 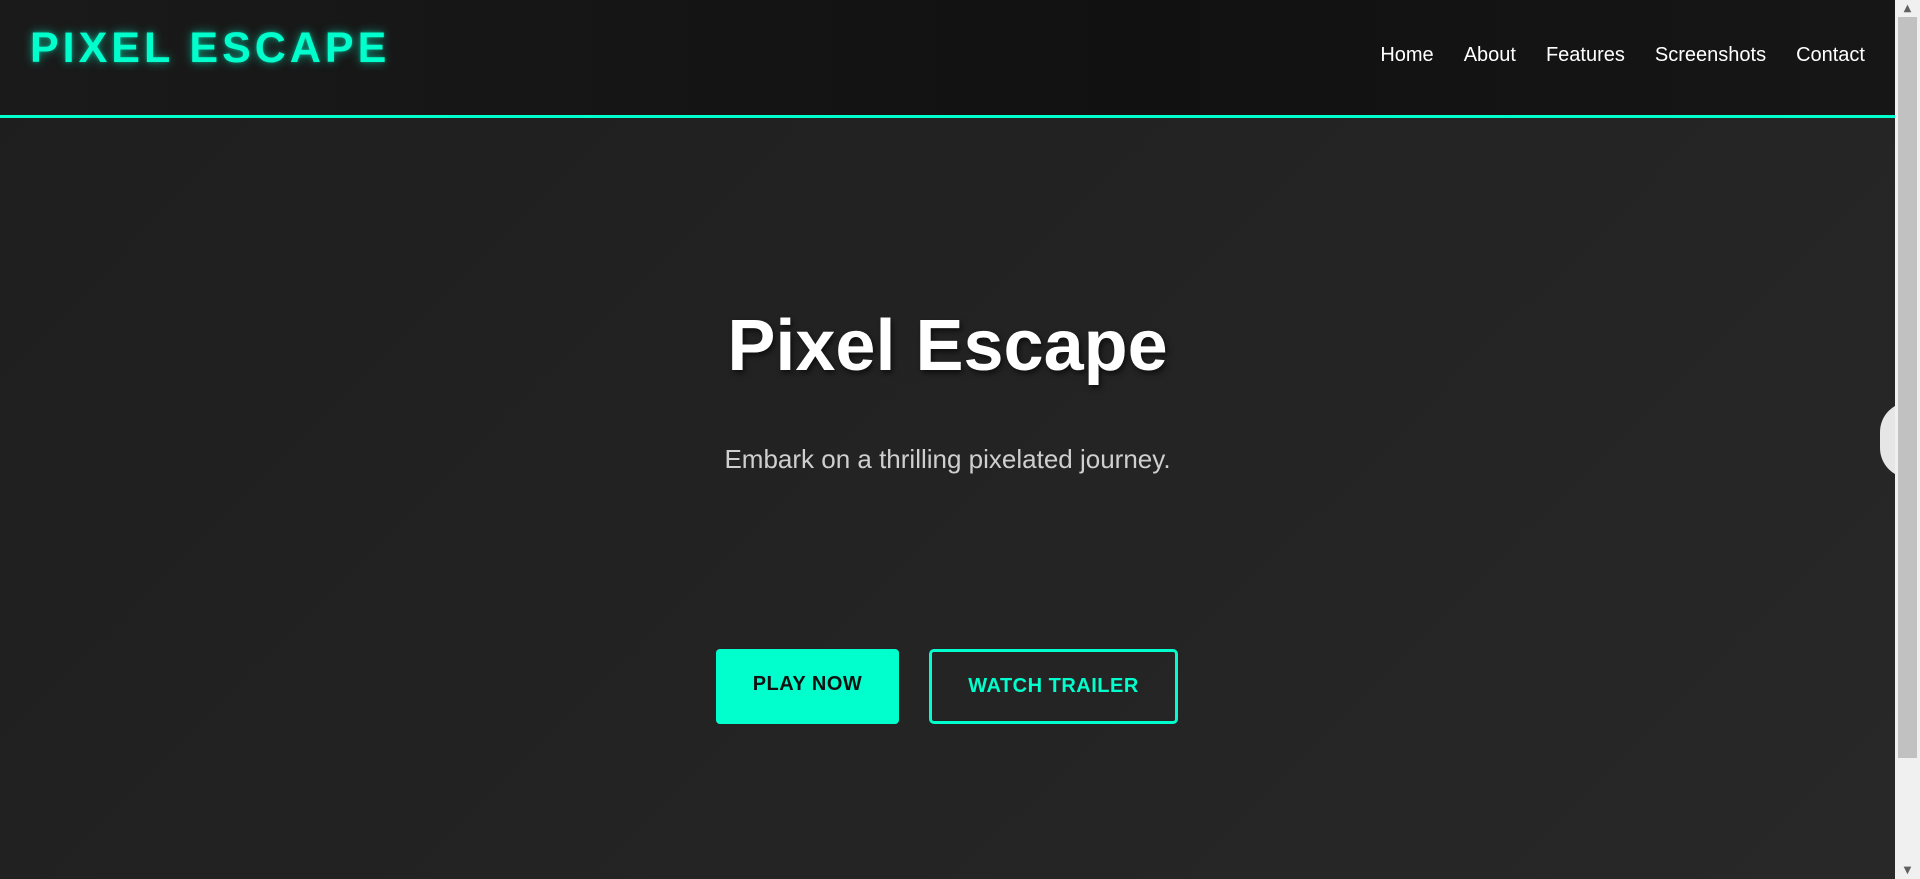 I want to click on nav-link-contact: Contact, so click(x=1830, y=55).